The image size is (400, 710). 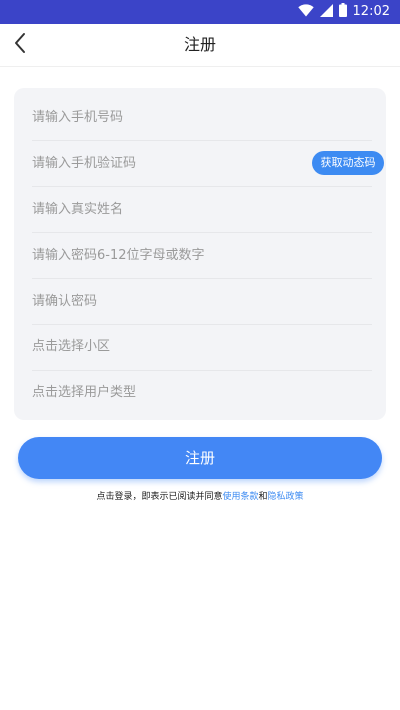 What do you see at coordinates (159, 497) in the screenshot?
I see `agreement-prefix: 点击登录，即表示已阅读并同意` at bounding box center [159, 497].